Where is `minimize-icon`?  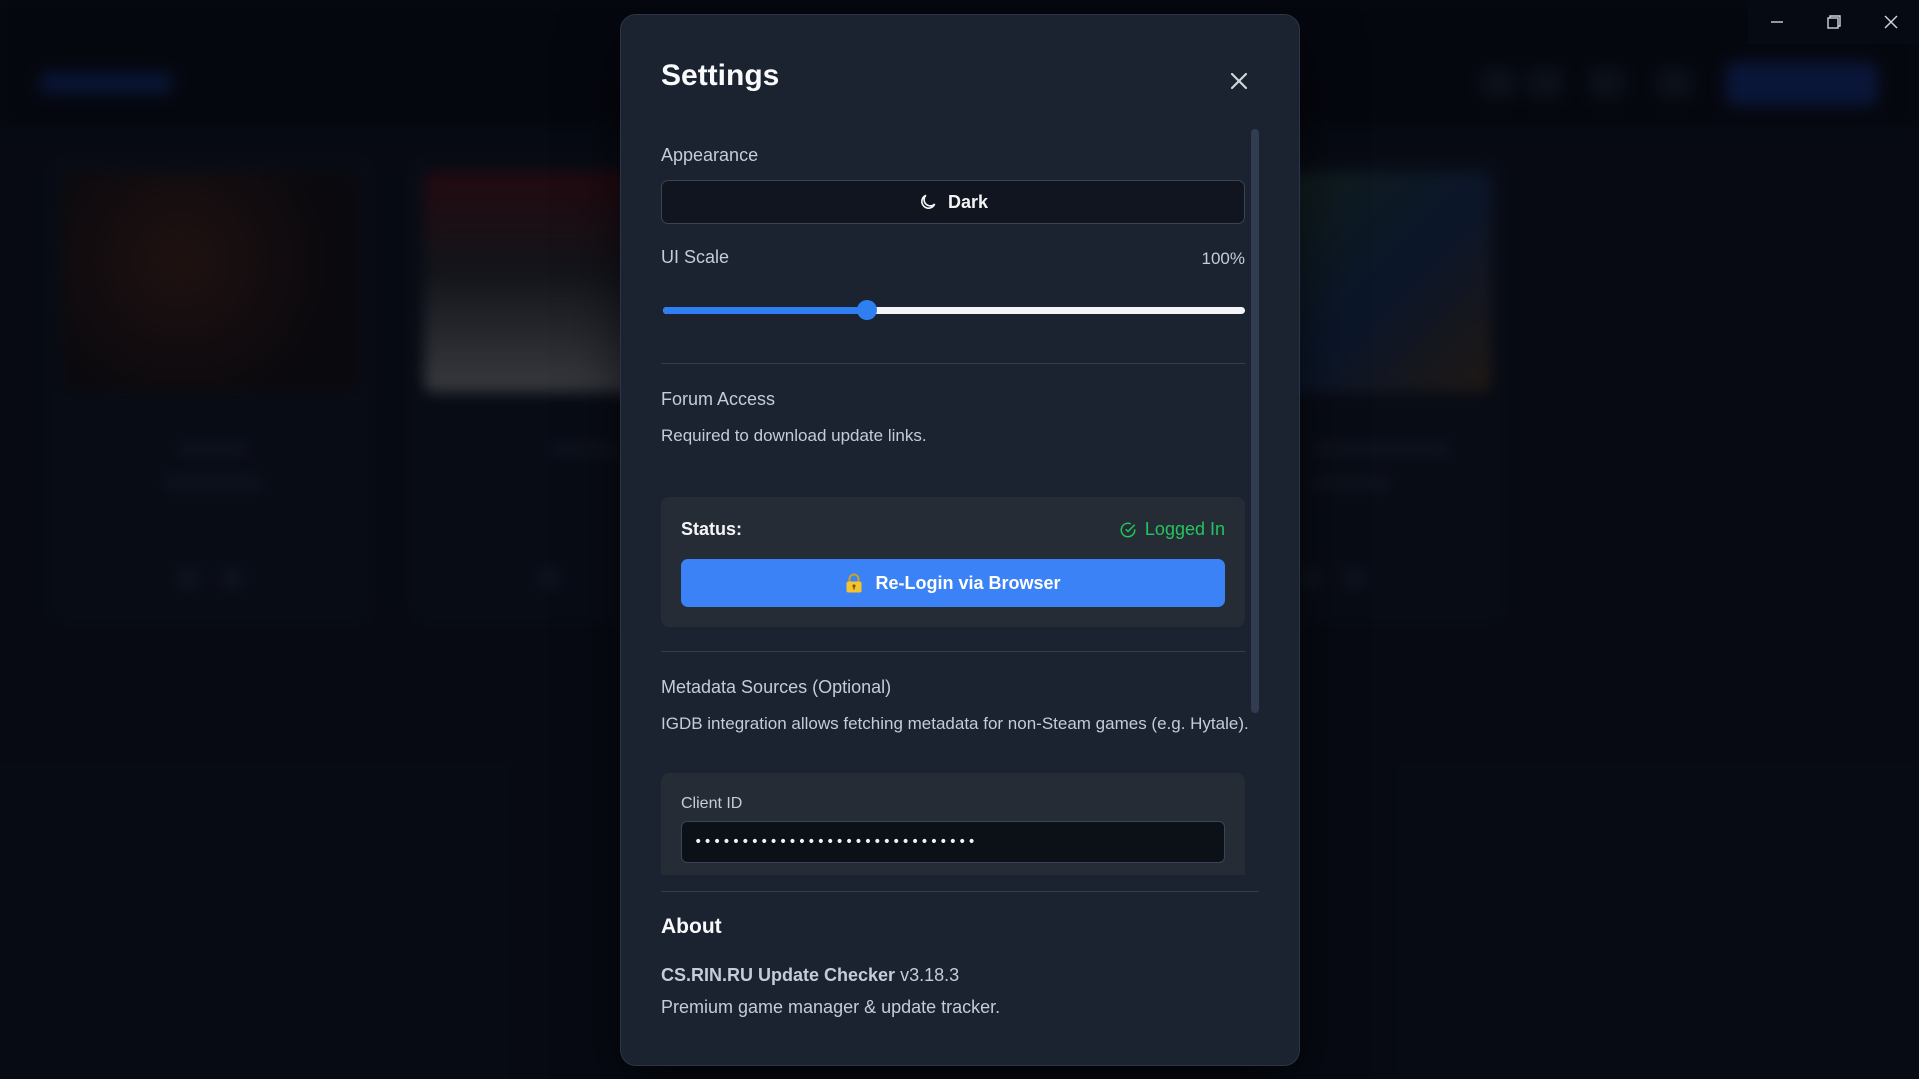 minimize-icon is located at coordinates (1776, 22).